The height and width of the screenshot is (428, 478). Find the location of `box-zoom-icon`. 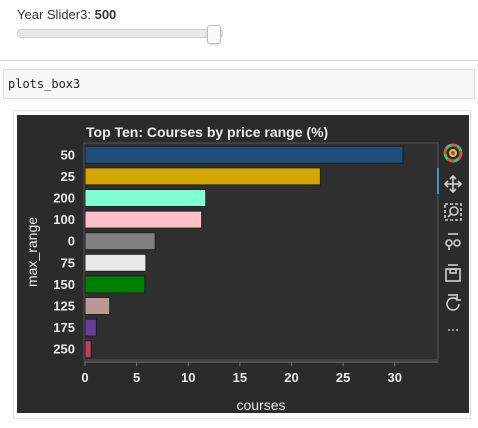

box-zoom-icon is located at coordinates (453, 212).